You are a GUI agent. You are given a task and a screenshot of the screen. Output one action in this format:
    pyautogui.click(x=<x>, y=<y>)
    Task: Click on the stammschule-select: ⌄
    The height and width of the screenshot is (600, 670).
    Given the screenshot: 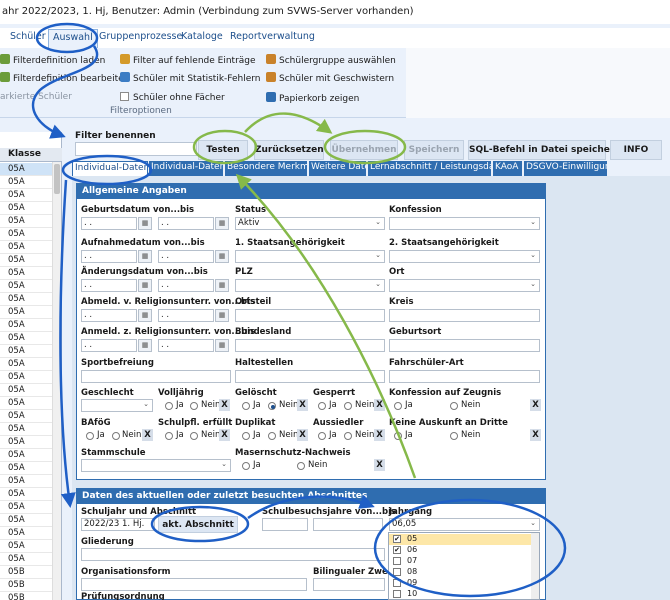 What is the action you would take?
    pyautogui.click(x=156, y=465)
    